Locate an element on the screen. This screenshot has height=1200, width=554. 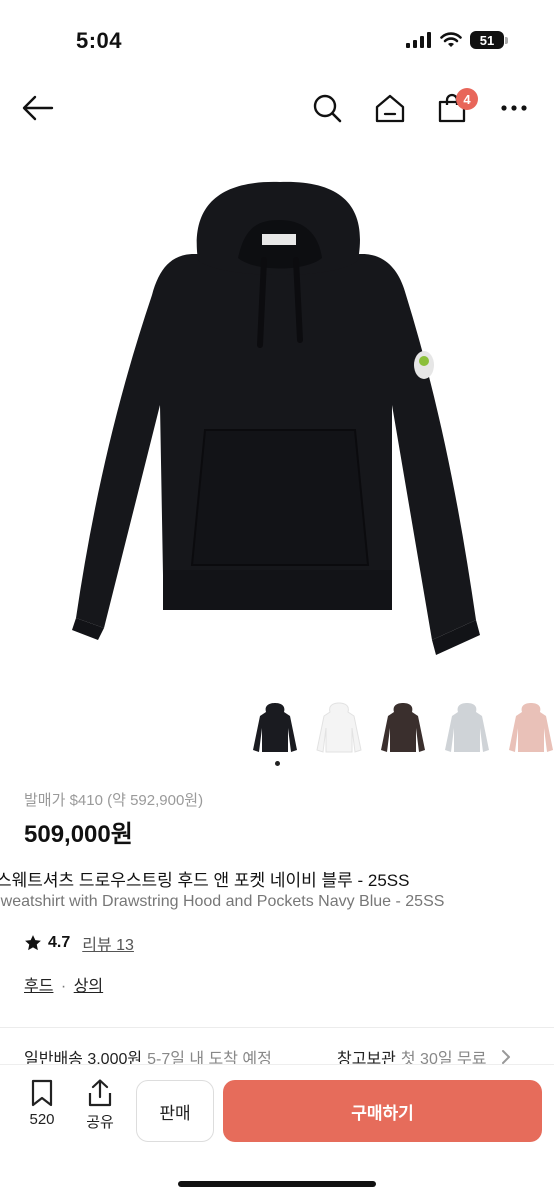
status-time: 5:04 is located at coordinates (99, 40).